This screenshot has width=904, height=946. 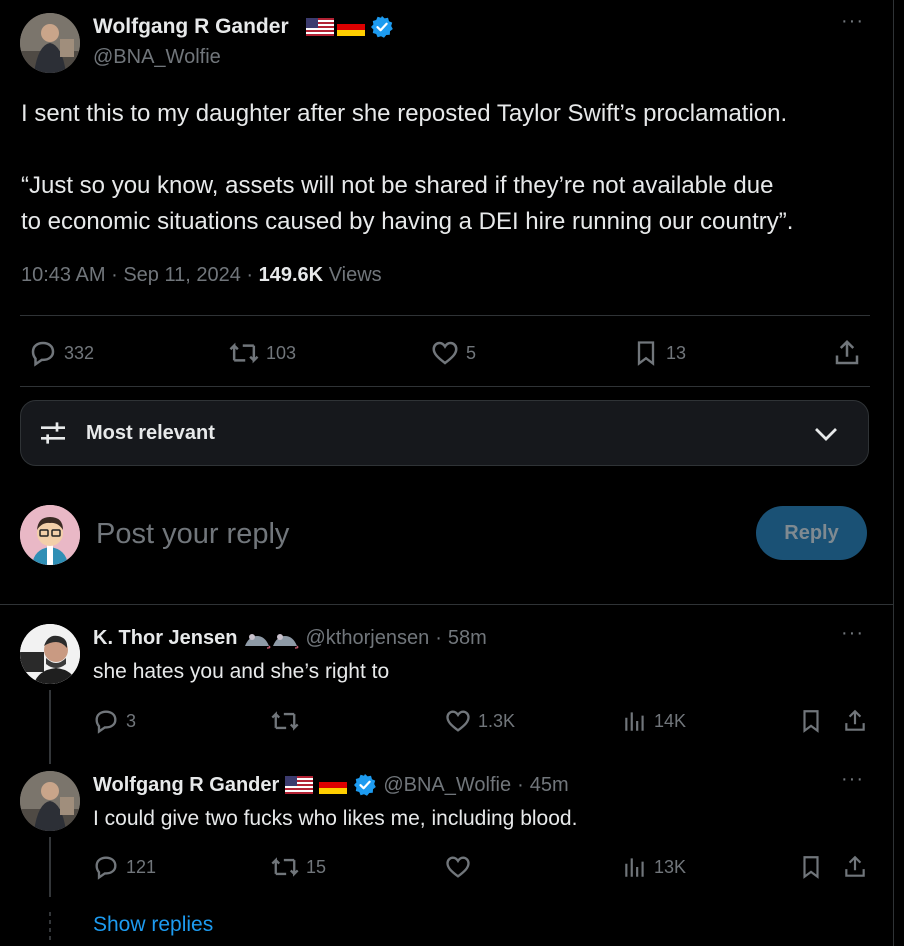 I want to click on views-button: 14K, so click(x=654, y=721).